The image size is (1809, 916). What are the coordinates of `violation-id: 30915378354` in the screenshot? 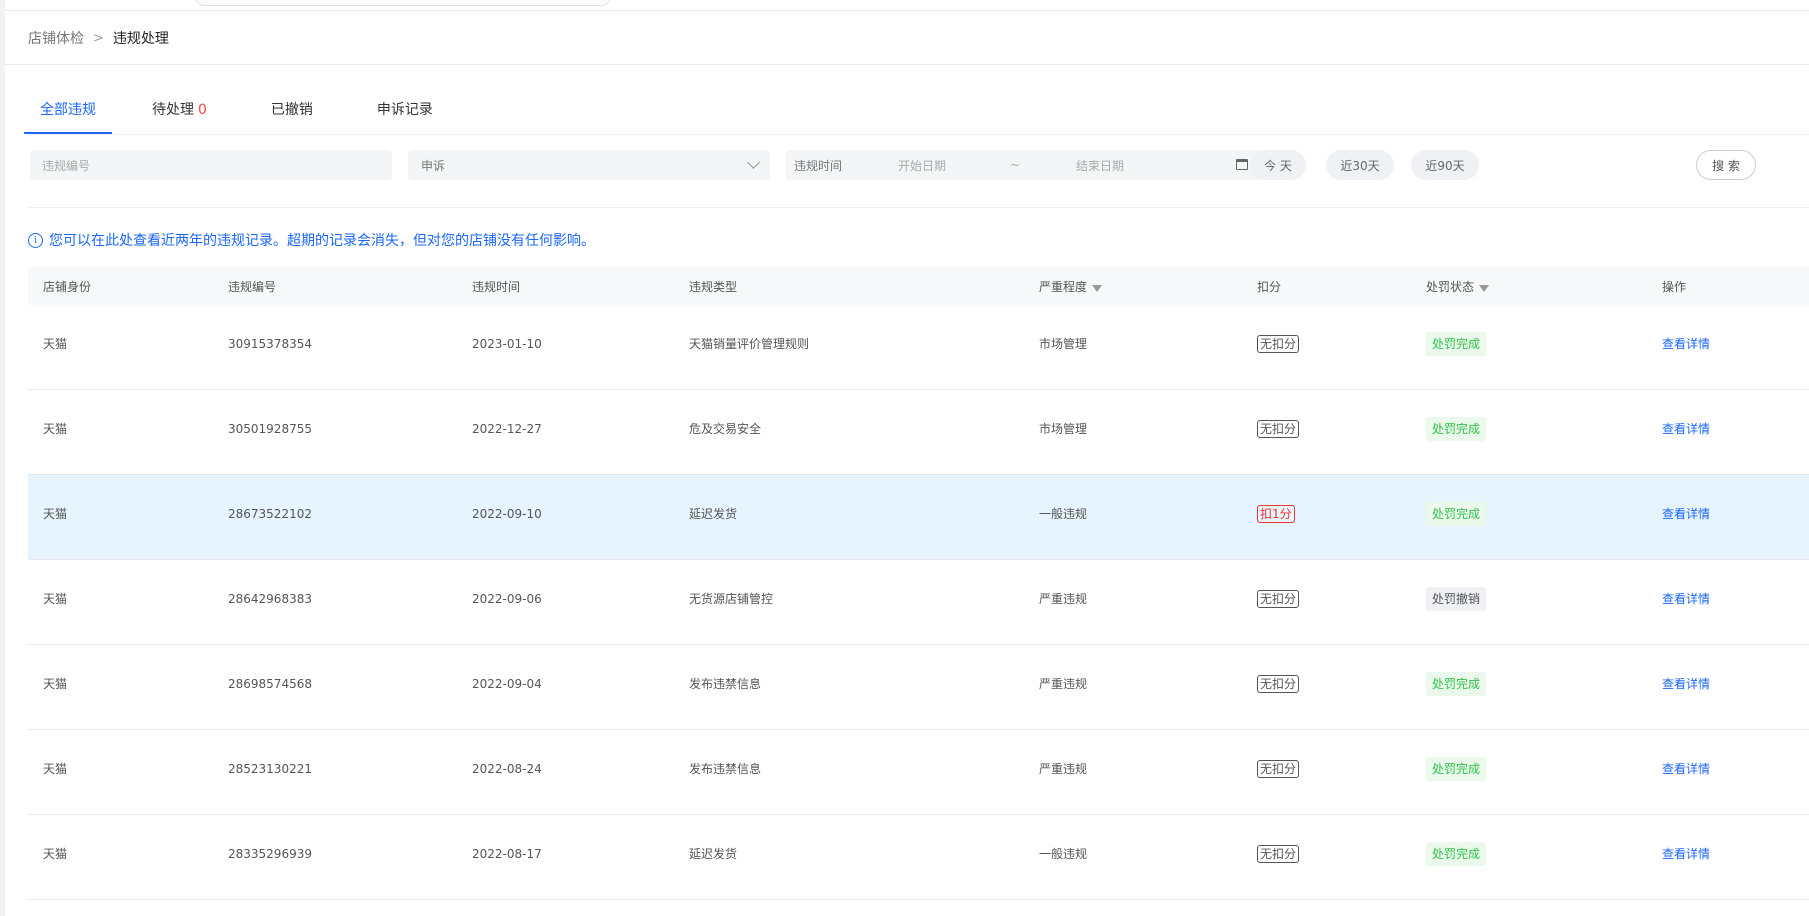 It's located at (270, 344).